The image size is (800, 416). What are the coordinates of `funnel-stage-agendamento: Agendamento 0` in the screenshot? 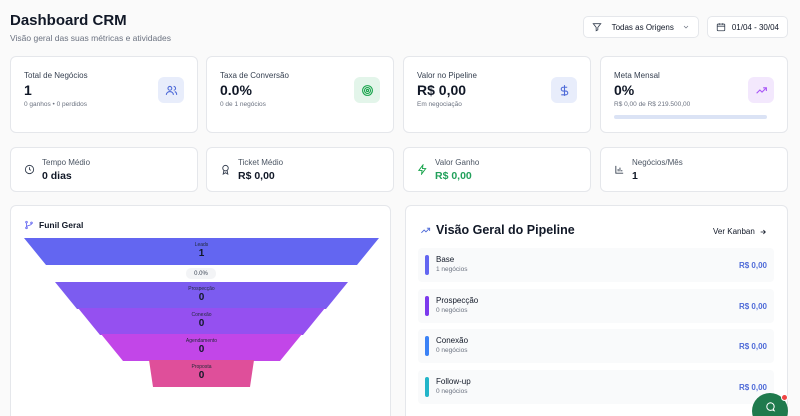 It's located at (201, 347).